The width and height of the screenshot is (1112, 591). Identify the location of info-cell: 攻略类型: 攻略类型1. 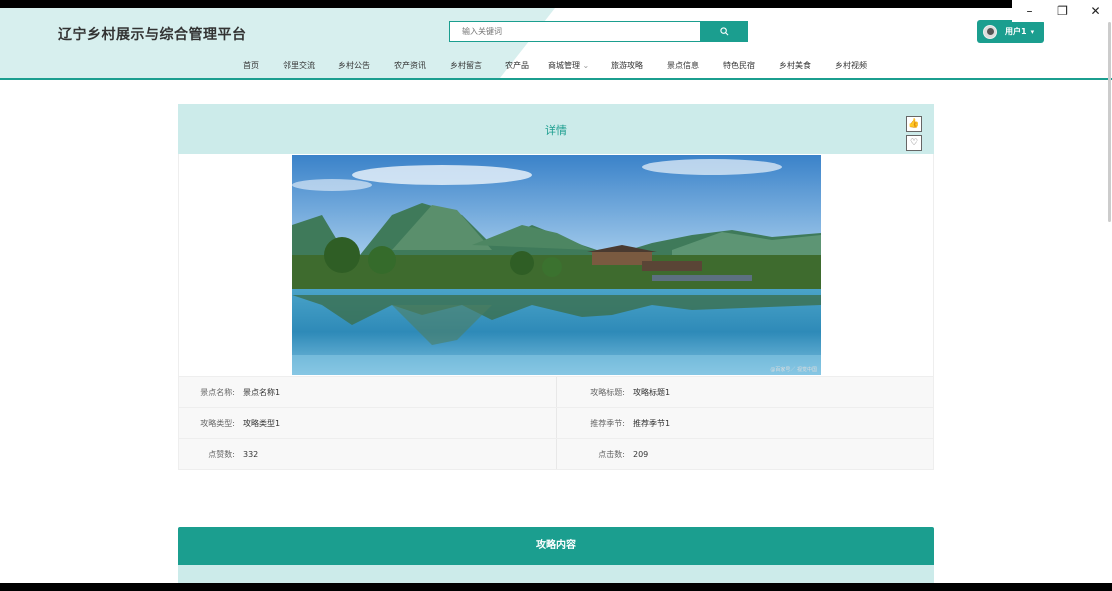
(367, 423).